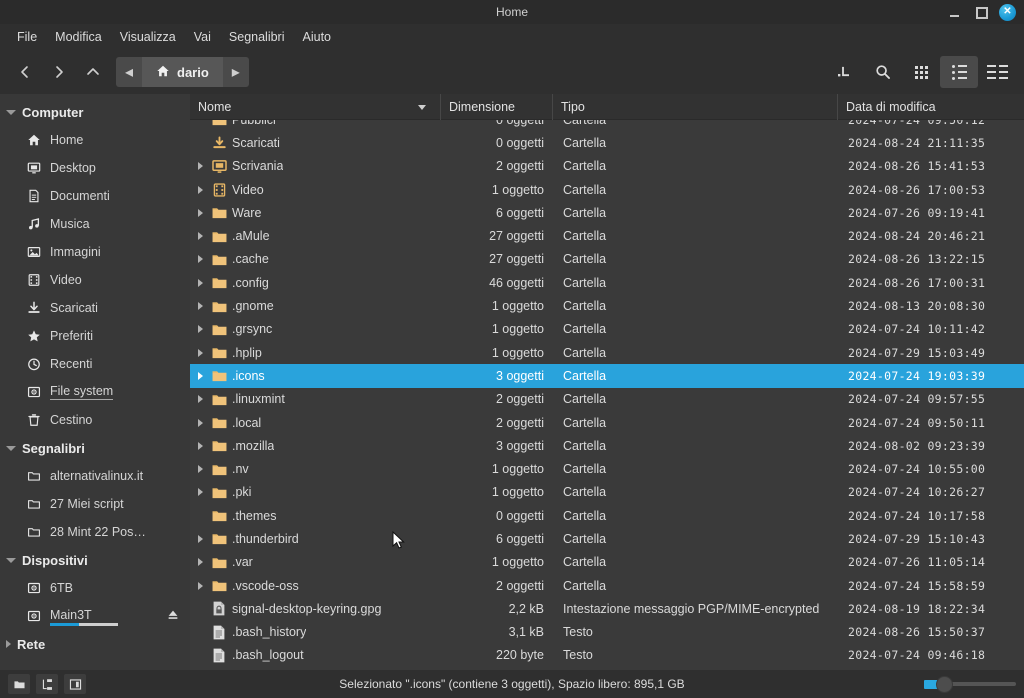 The image size is (1024, 698). Describe the element at coordinates (95, 420) in the screenshot. I see `sidebar-item-cestino: Cestino` at that location.